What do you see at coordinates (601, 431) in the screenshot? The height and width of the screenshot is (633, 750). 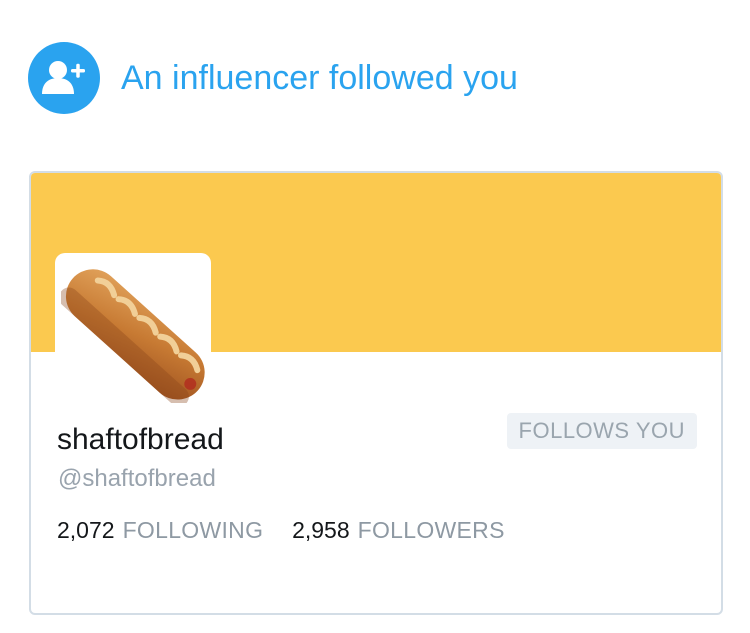 I see `follows-you-badge: FOLLOWS YOU` at bounding box center [601, 431].